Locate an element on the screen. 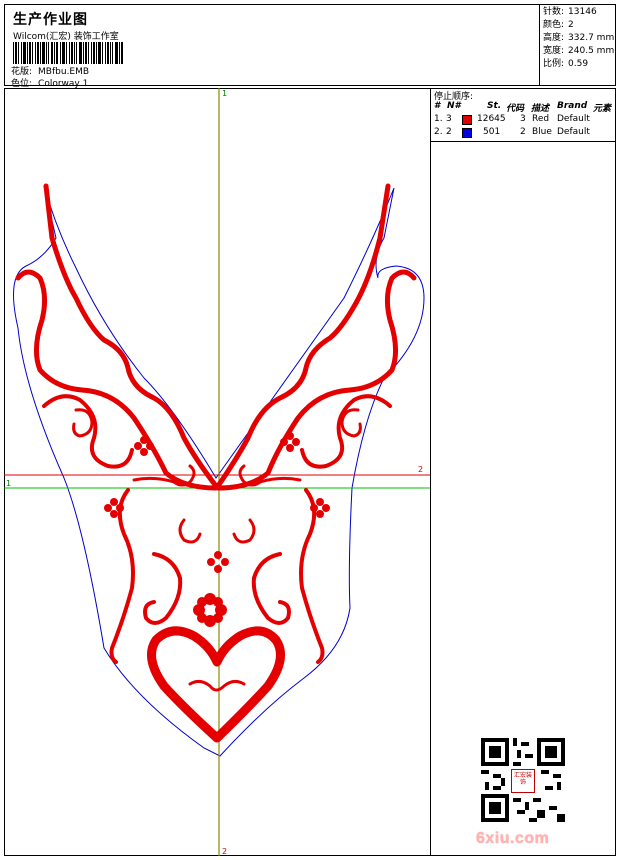 The width and height of the screenshot is (620, 860). right-flower is located at coordinates (290, 442).